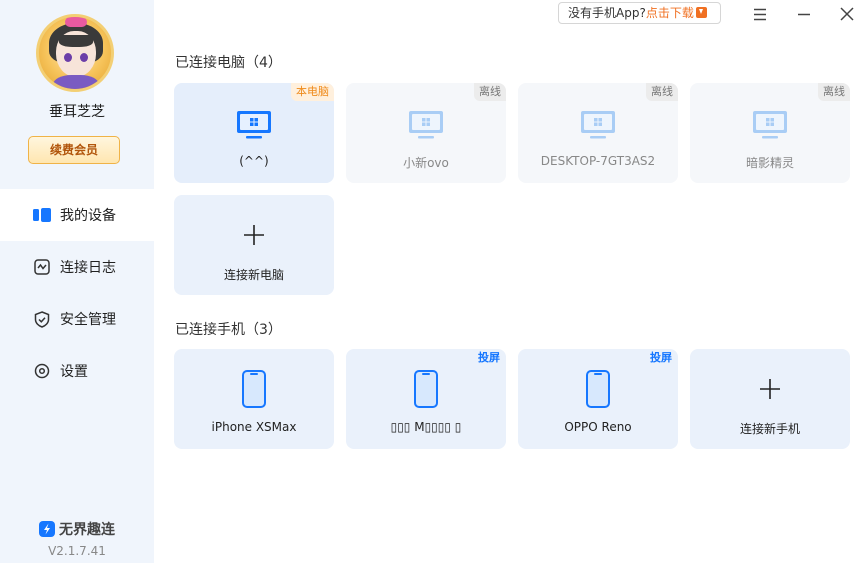 This screenshot has width=861, height=563. I want to click on computer-name: 暗影精灵, so click(769, 163).